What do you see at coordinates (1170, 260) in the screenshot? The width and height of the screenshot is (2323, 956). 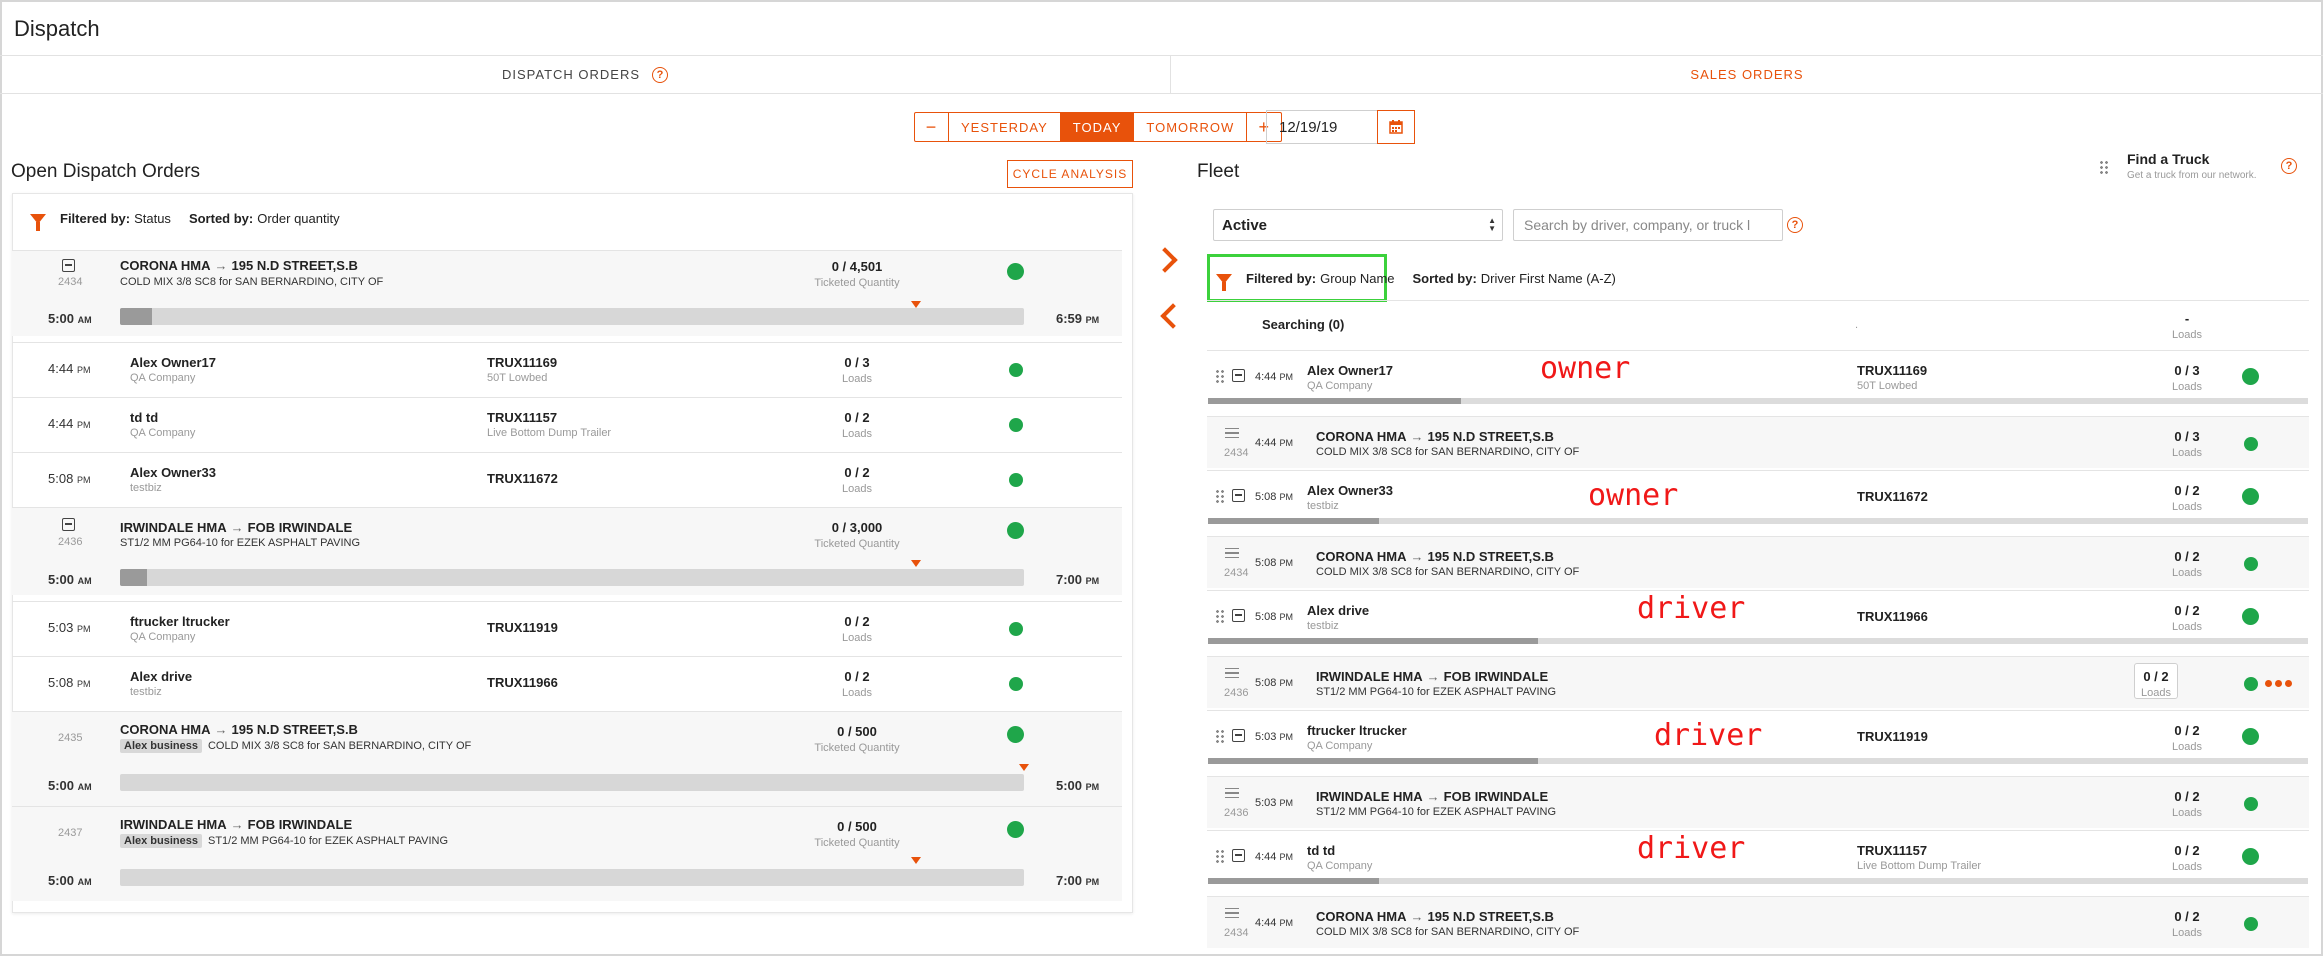 I see `assign-right-button` at bounding box center [1170, 260].